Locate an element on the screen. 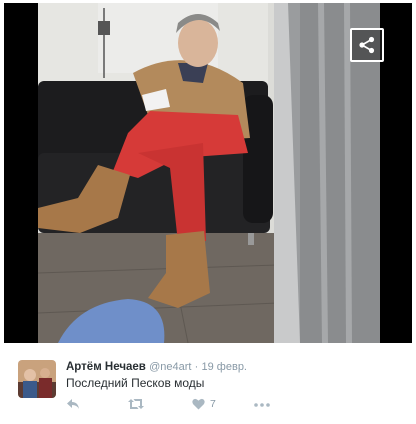 The image size is (416, 424). more-icon is located at coordinates (262, 405).